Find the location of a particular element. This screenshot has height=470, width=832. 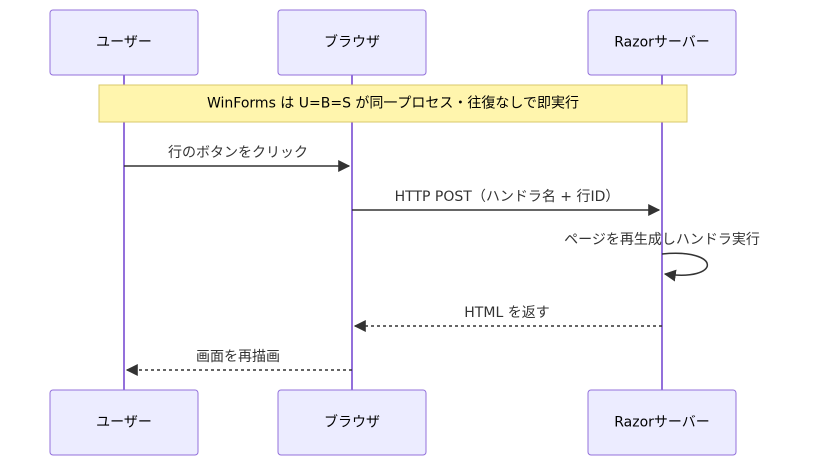

message-return-html: HTML を返す is located at coordinates (507, 318).